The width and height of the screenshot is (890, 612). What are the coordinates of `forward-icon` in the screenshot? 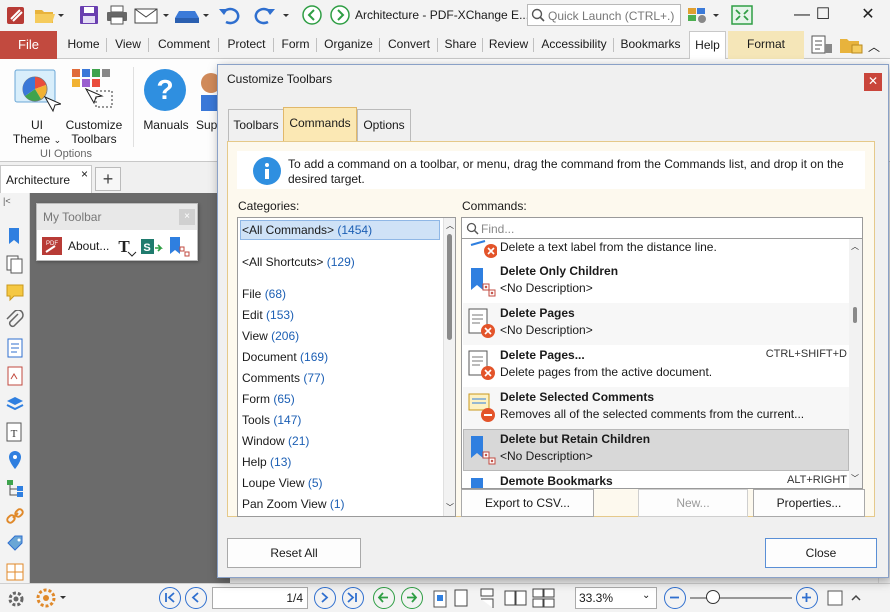 It's located at (340, 15).